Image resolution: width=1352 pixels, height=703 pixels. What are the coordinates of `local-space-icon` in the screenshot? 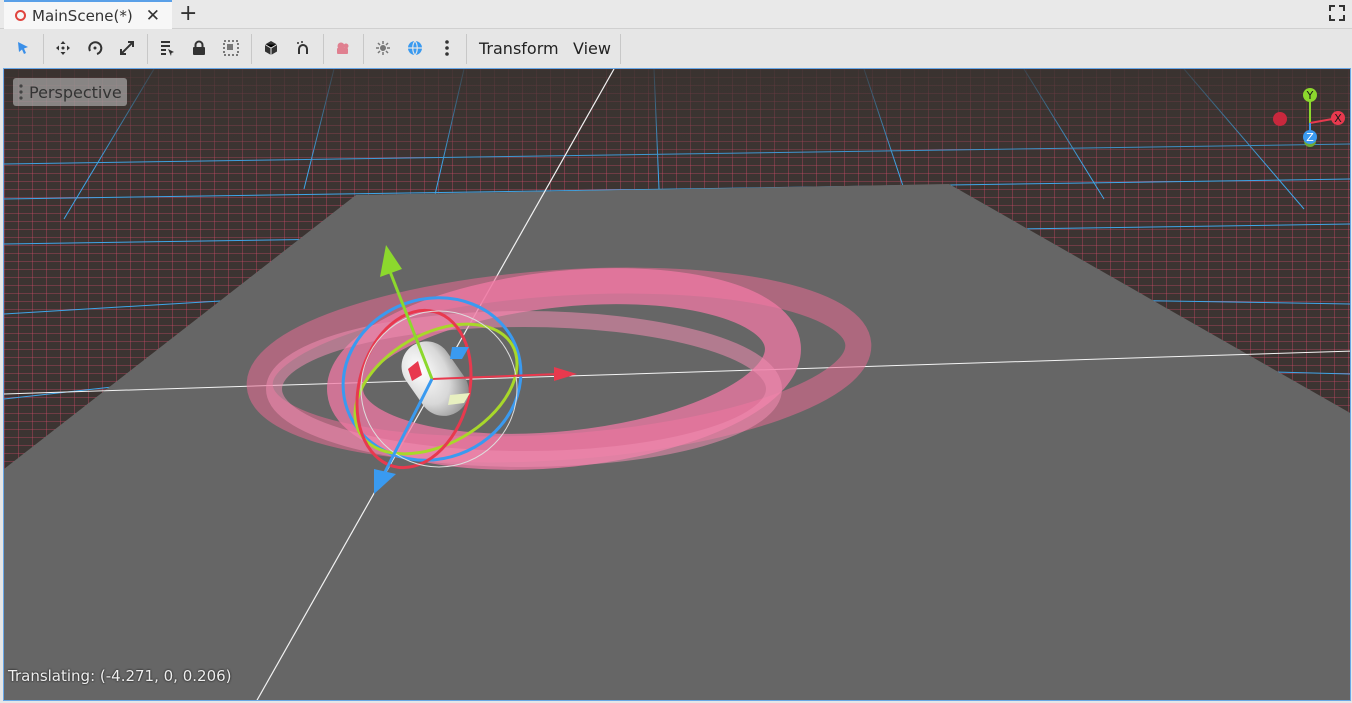 It's located at (271, 48).